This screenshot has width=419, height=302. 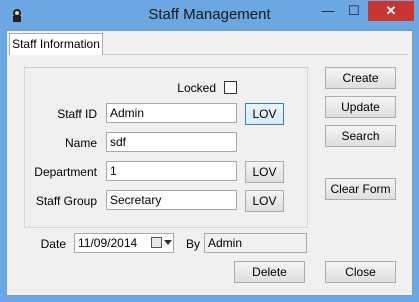 What do you see at coordinates (354, 11) in the screenshot?
I see `maximize-button: ☐` at bounding box center [354, 11].